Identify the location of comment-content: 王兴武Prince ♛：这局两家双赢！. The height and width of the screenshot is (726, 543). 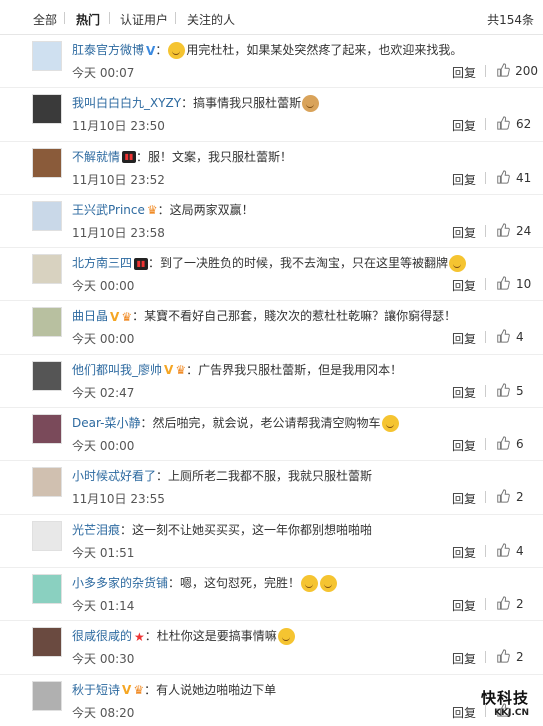
(302, 210).